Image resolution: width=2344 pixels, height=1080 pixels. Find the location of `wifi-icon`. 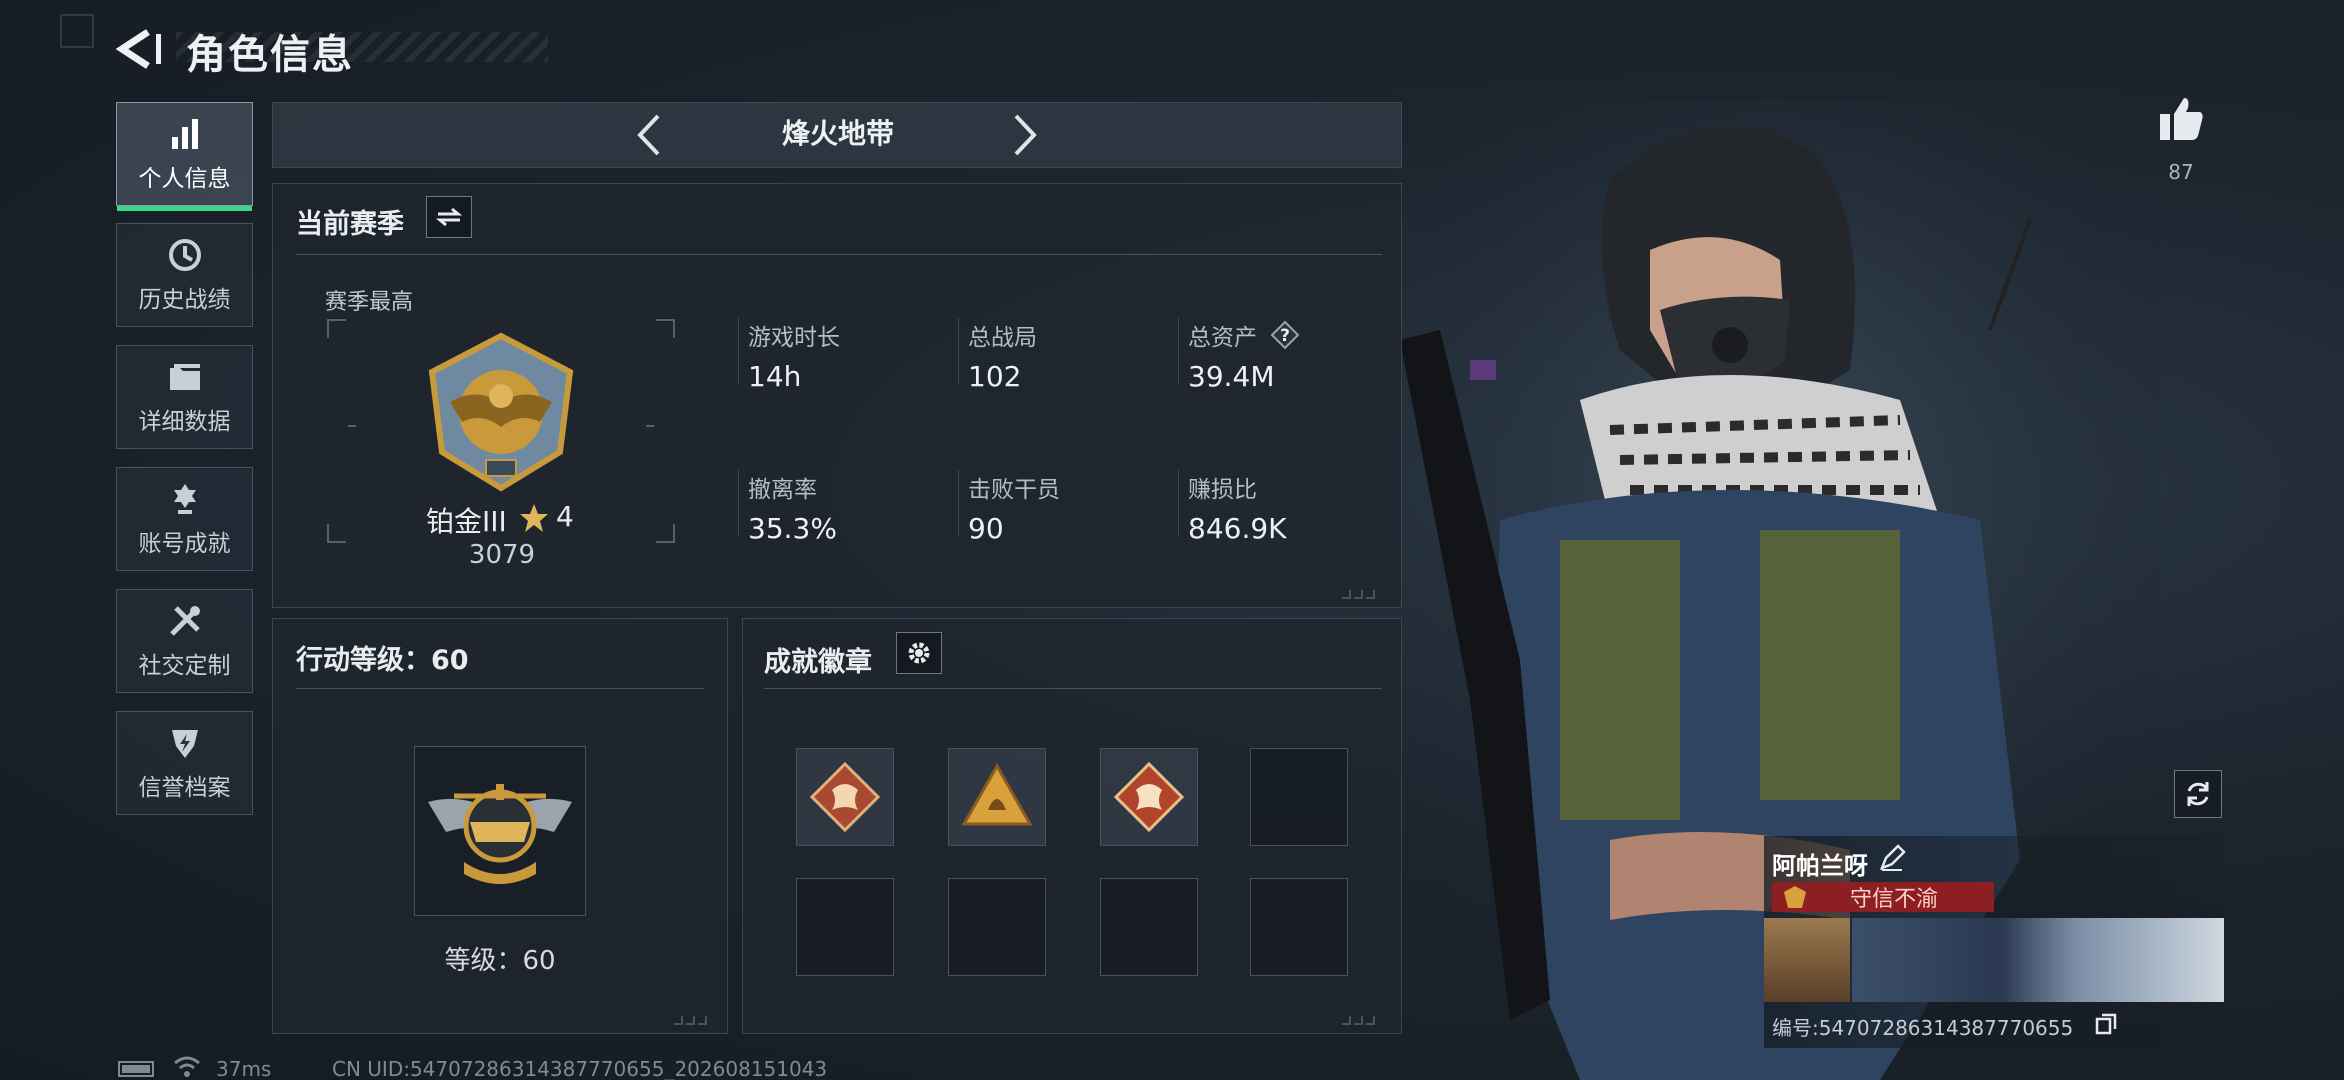

wifi-icon is located at coordinates (187, 1066).